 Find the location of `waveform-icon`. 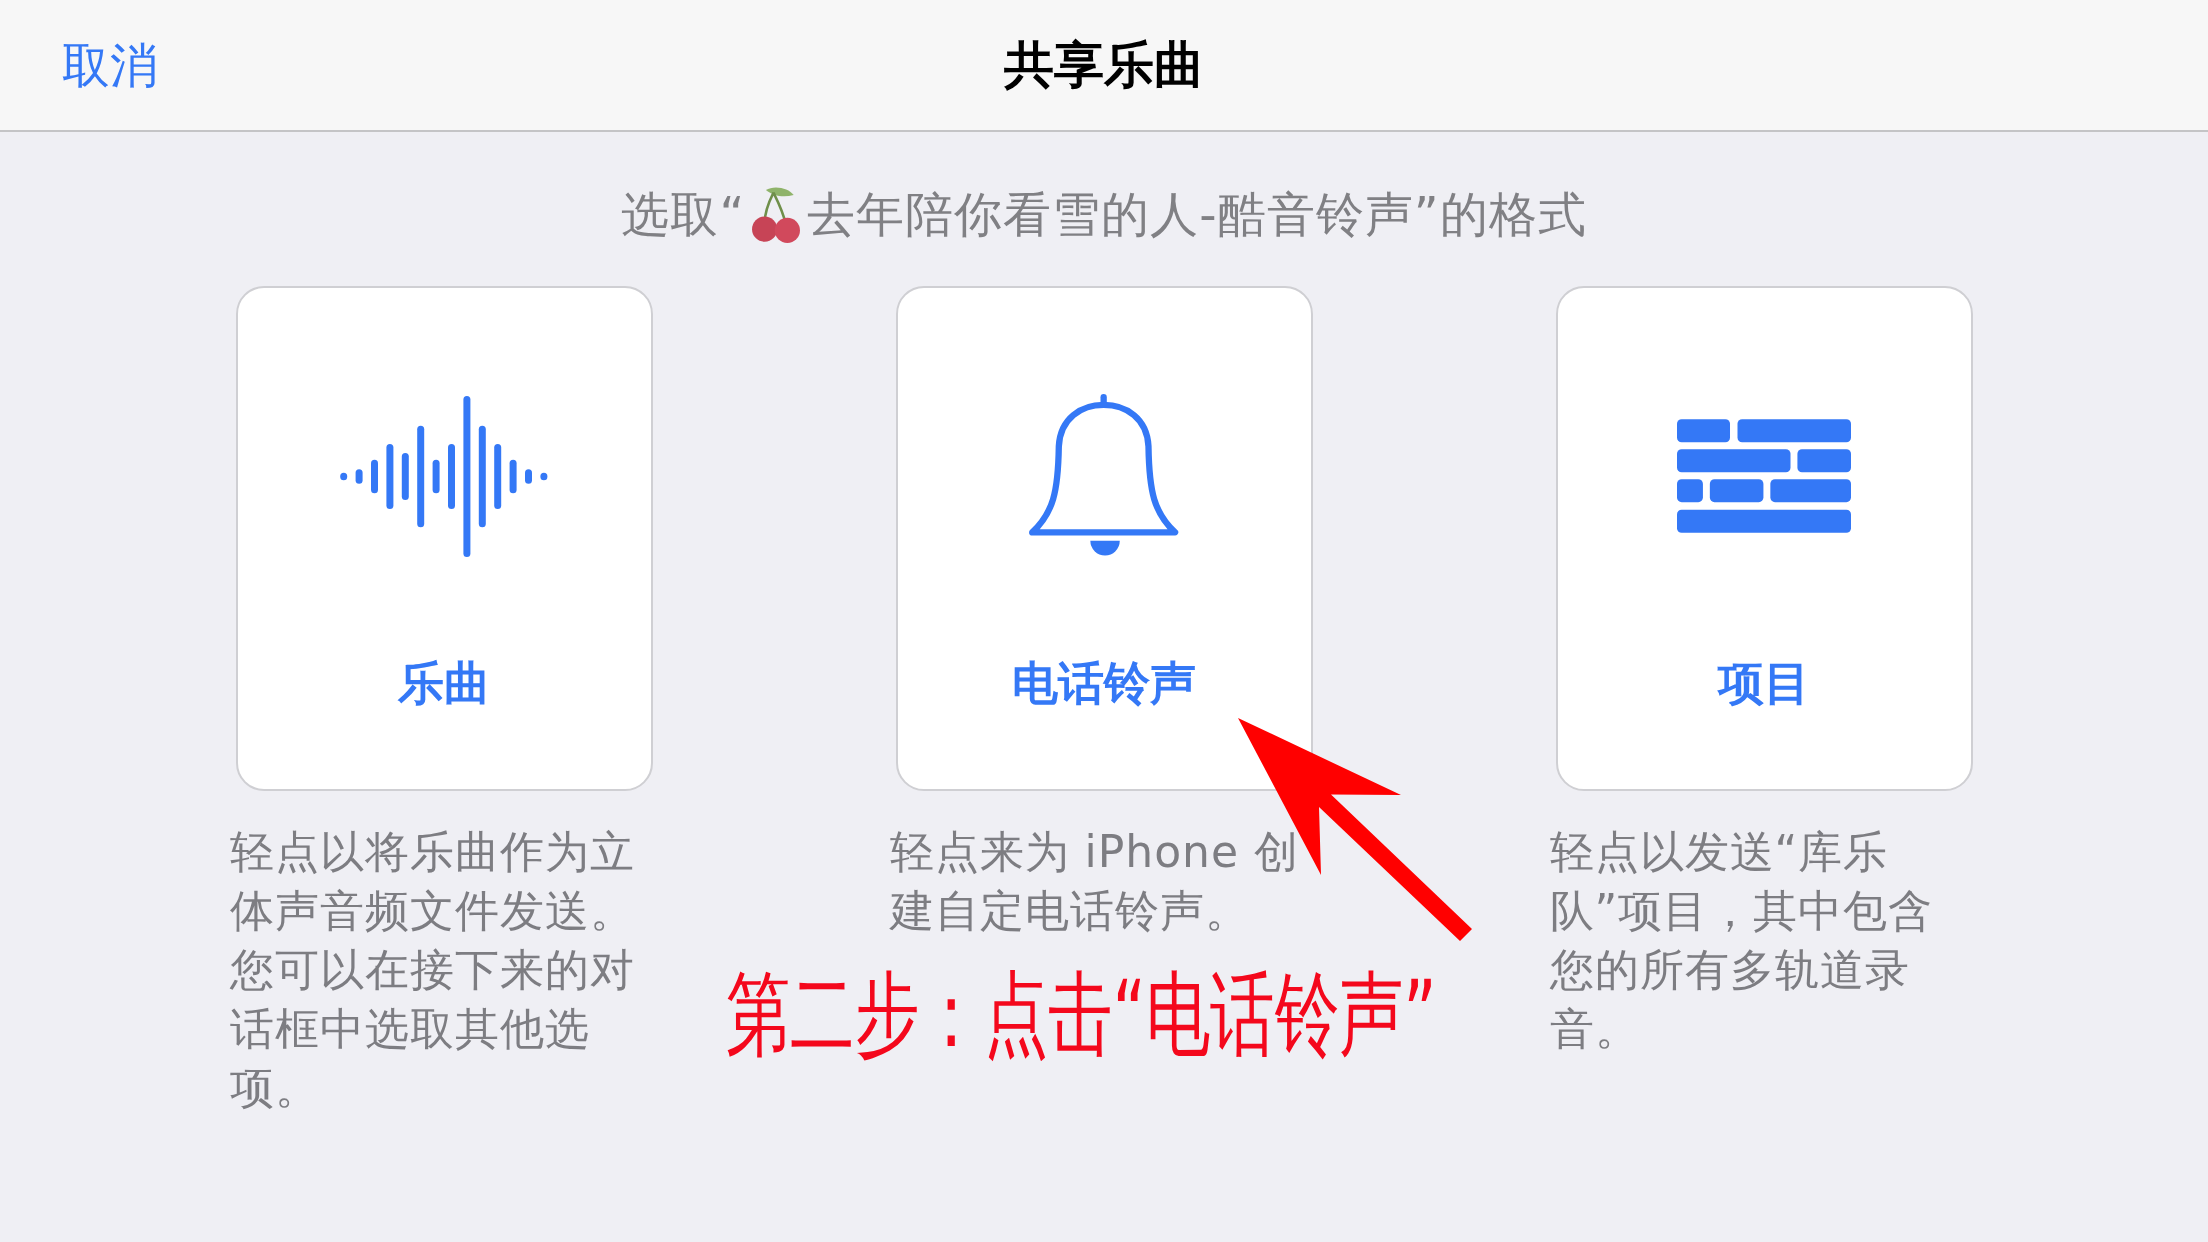

waveform-icon is located at coordinates (444, 476).